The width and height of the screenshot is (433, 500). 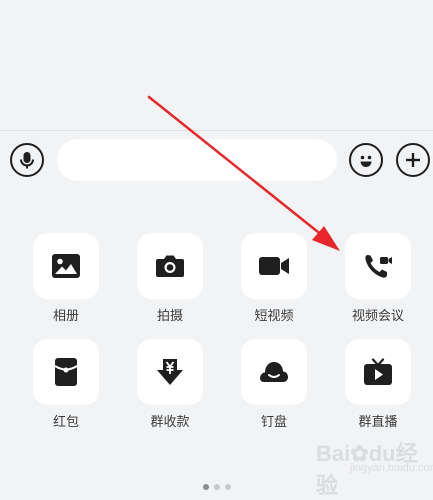 I want to click on more-button, so click(x=413, y=160).